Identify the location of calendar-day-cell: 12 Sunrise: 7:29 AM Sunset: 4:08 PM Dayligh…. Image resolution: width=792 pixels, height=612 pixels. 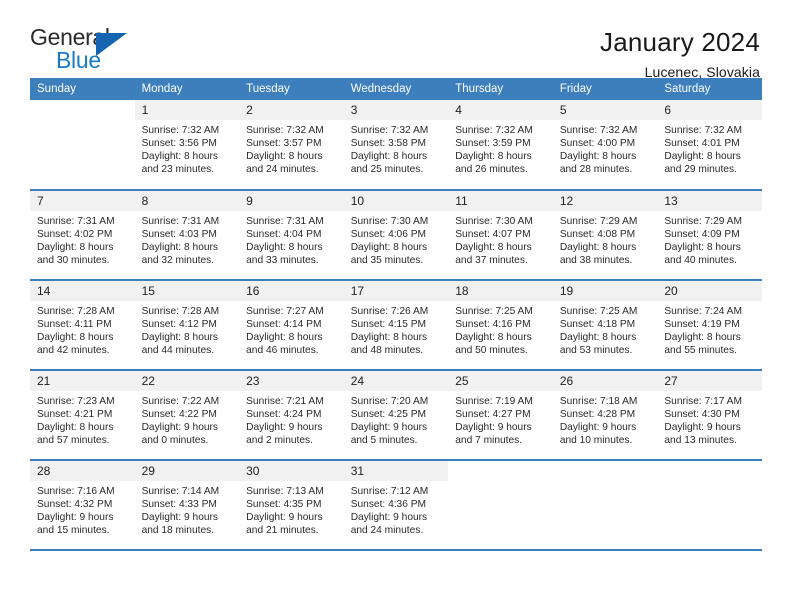
(605, 235).